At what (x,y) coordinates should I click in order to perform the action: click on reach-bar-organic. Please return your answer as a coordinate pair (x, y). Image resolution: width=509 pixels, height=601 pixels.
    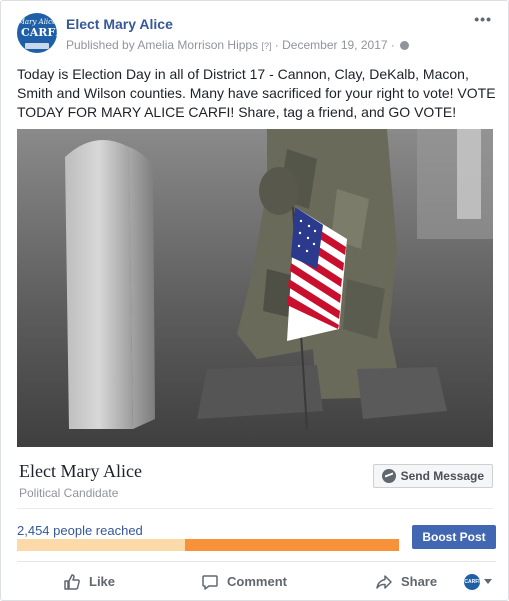
    Looking at the image, I should click on (101, 545).